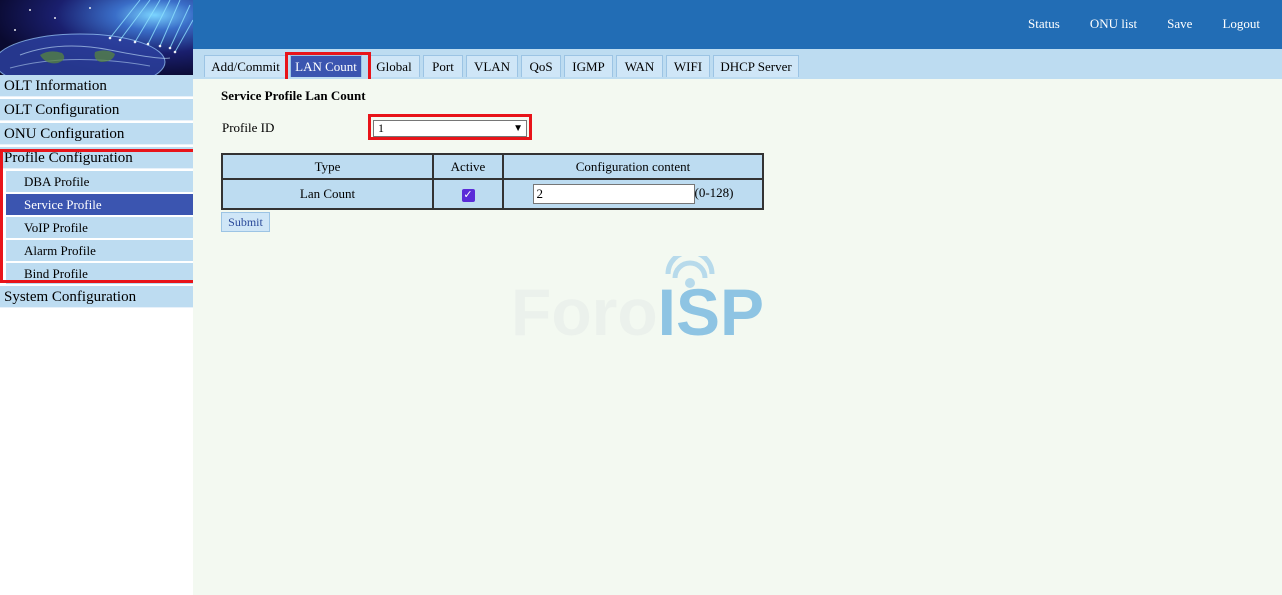 Image resolution: width=1282 pixels, height=595 pixels. Describe the element at coordinates (96, 158) in the screenshot. I see `sidebar-item-profile-configuration: Profile Configuration` at that location.